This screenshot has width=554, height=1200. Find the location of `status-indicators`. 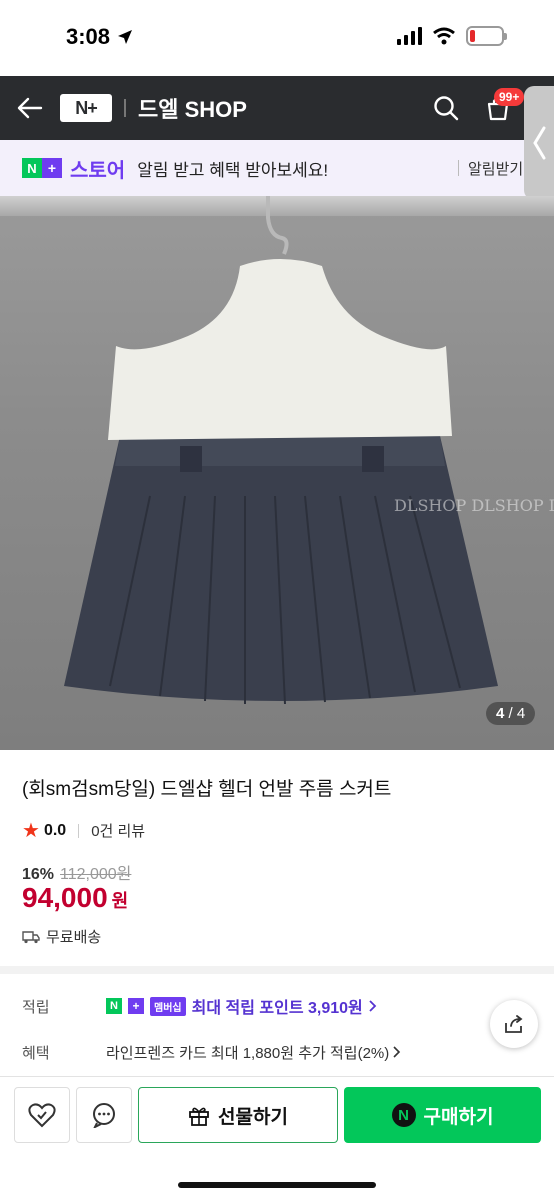

status-indicators is located at coordinates (452, 36).